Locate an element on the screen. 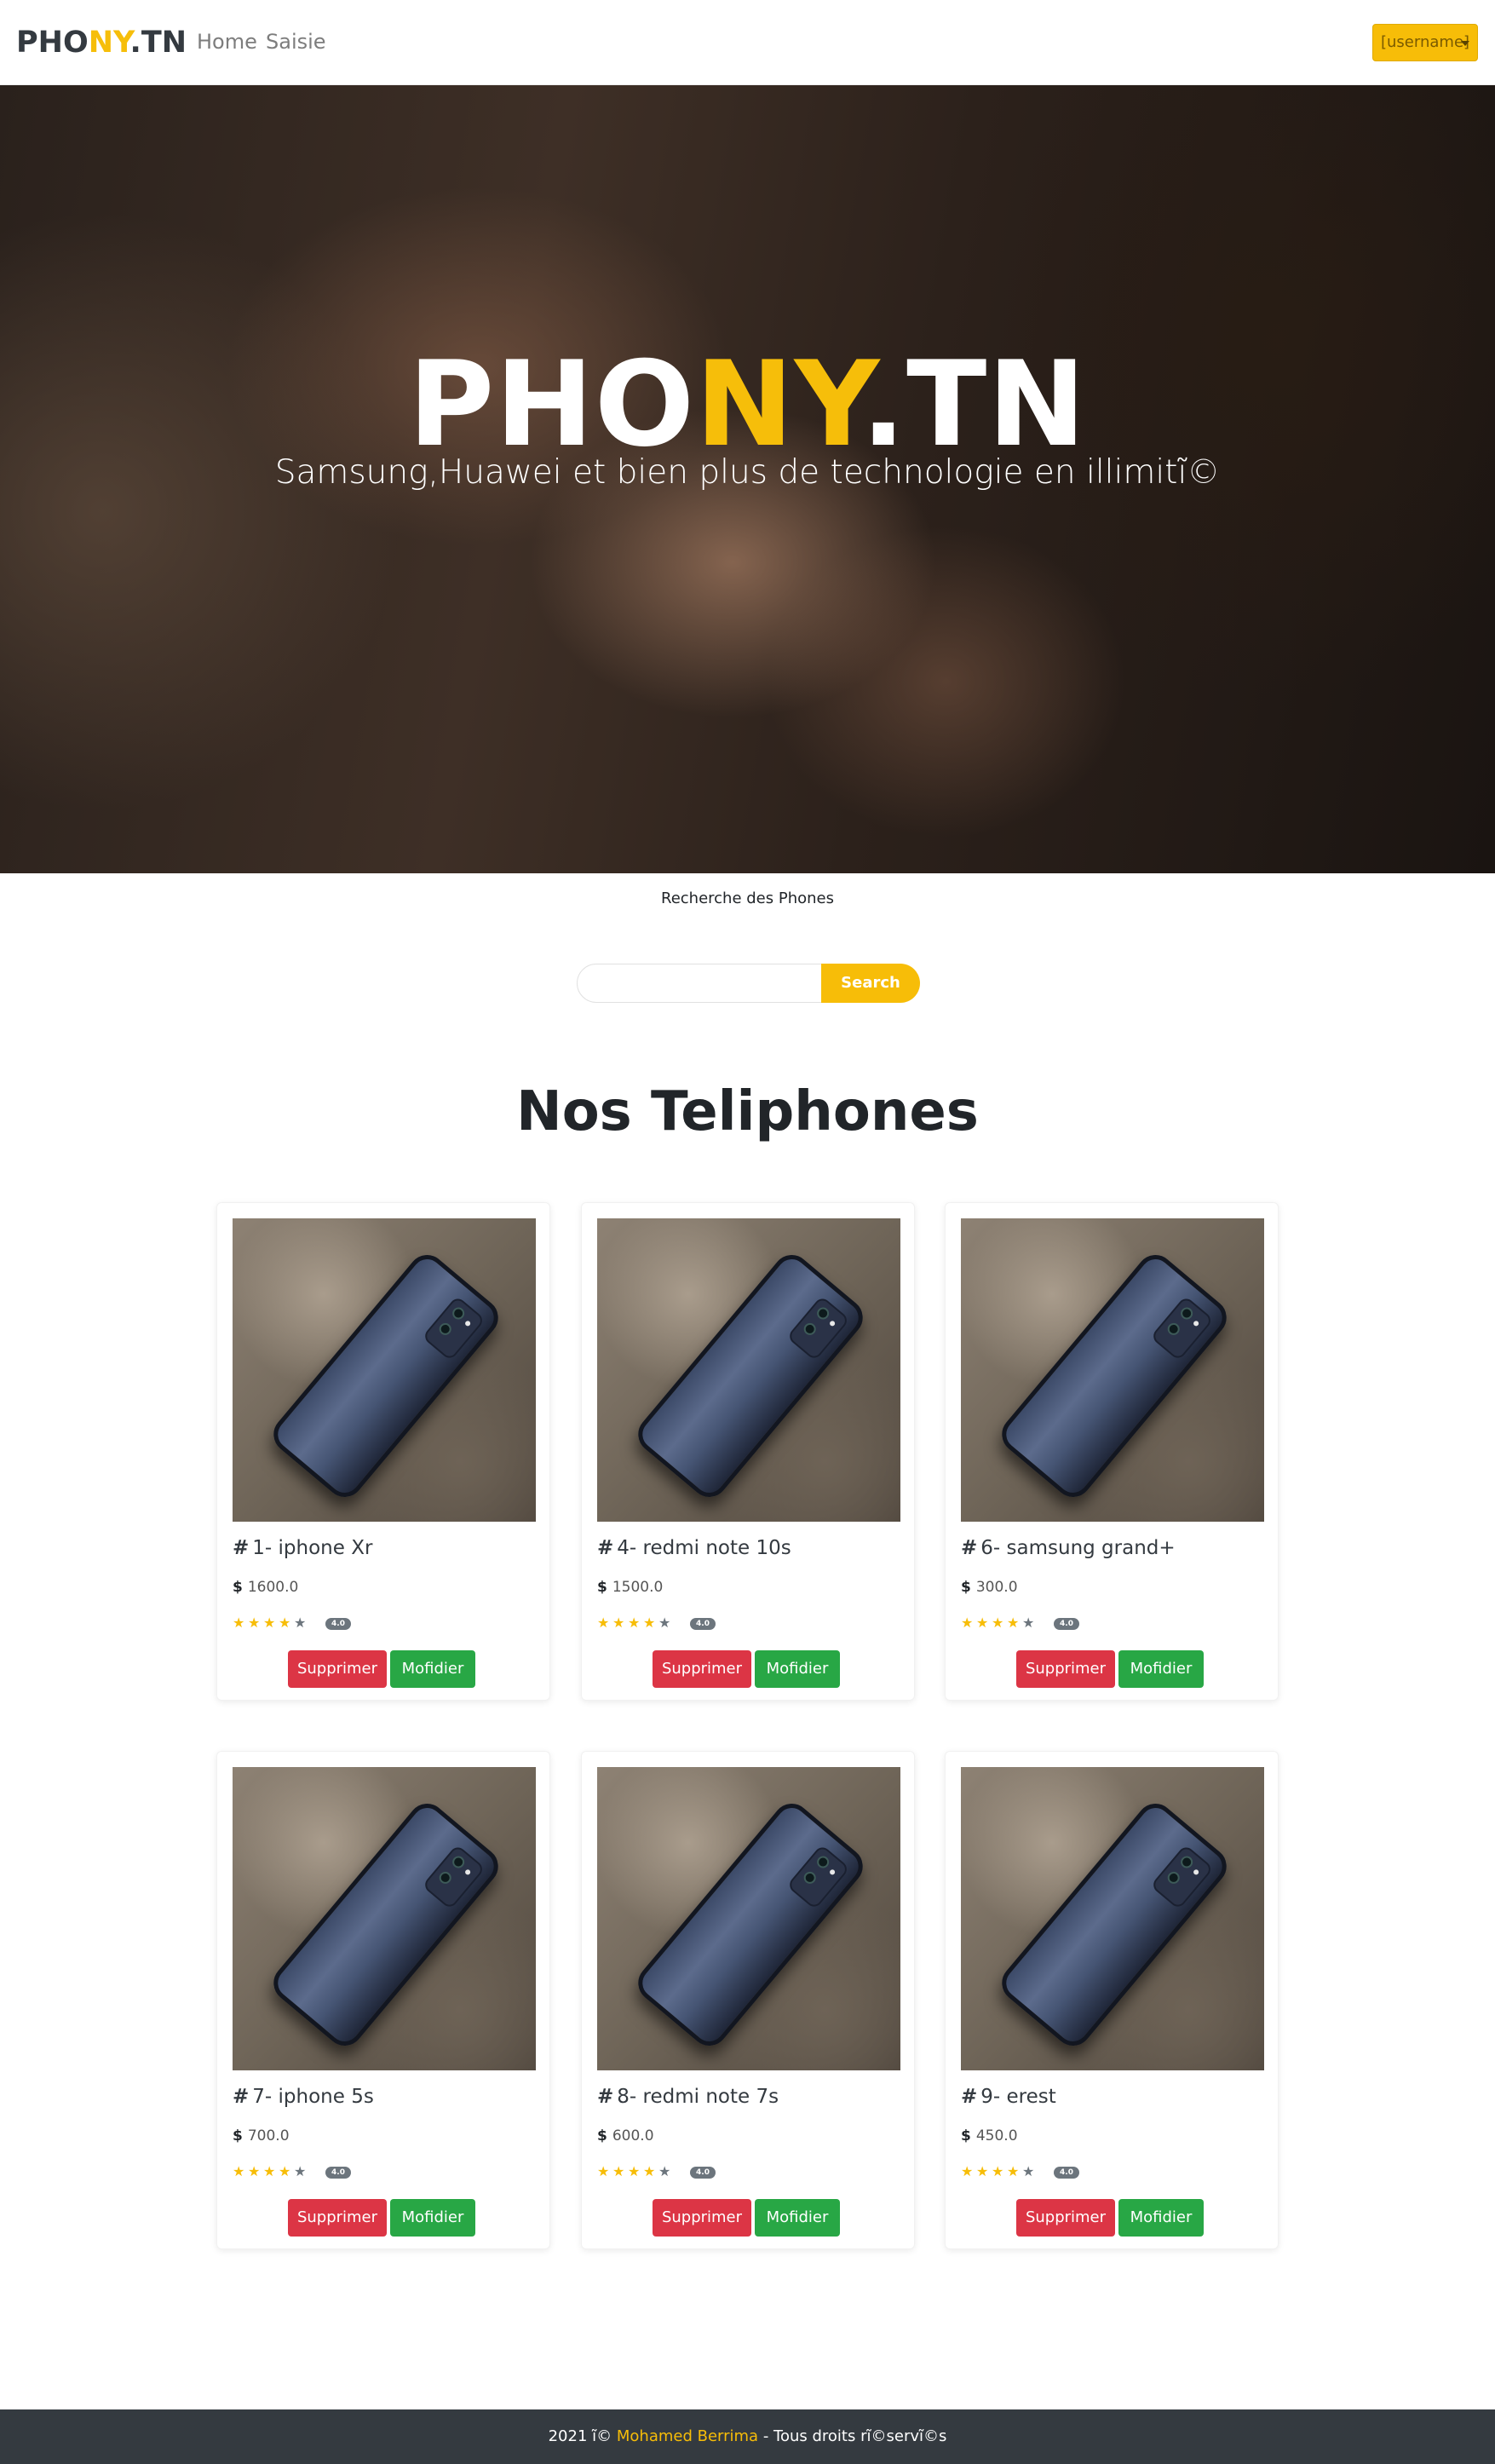  product-title-text: 4- redmi note 10s is located at coordinates (704, 1548).